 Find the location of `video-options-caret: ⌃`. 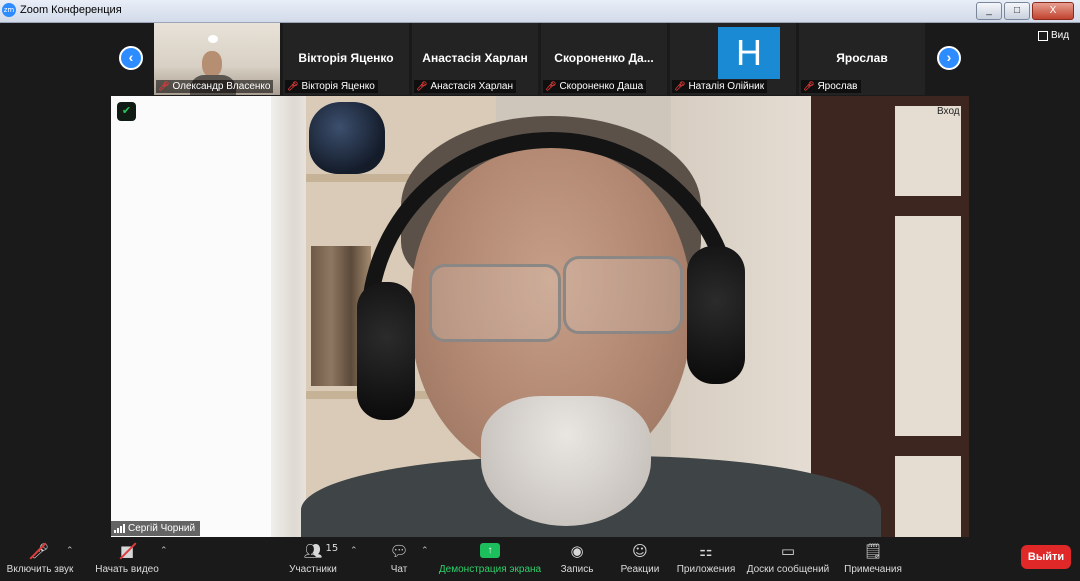

video-options-caret: ⌃ is located at coordinates (164, 550).